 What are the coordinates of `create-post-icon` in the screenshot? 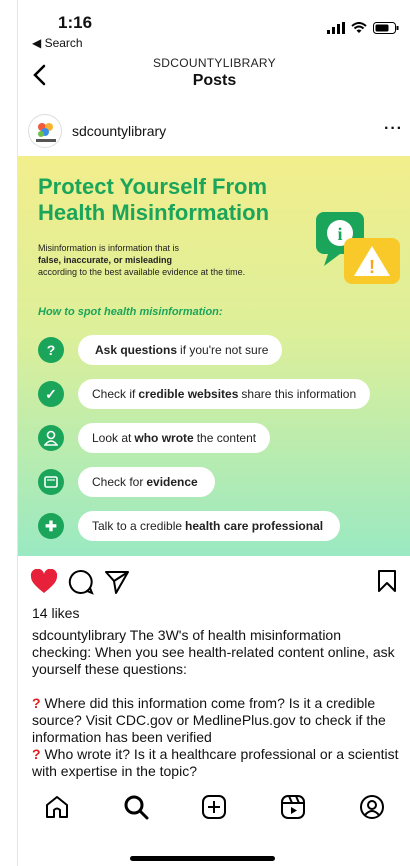 It's located at (214, 807).